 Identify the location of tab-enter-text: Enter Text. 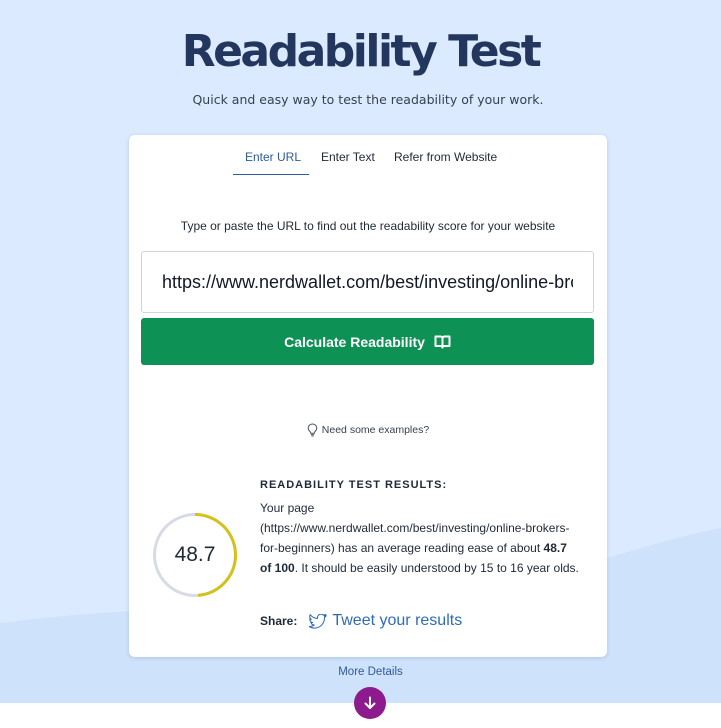
(348, 157).